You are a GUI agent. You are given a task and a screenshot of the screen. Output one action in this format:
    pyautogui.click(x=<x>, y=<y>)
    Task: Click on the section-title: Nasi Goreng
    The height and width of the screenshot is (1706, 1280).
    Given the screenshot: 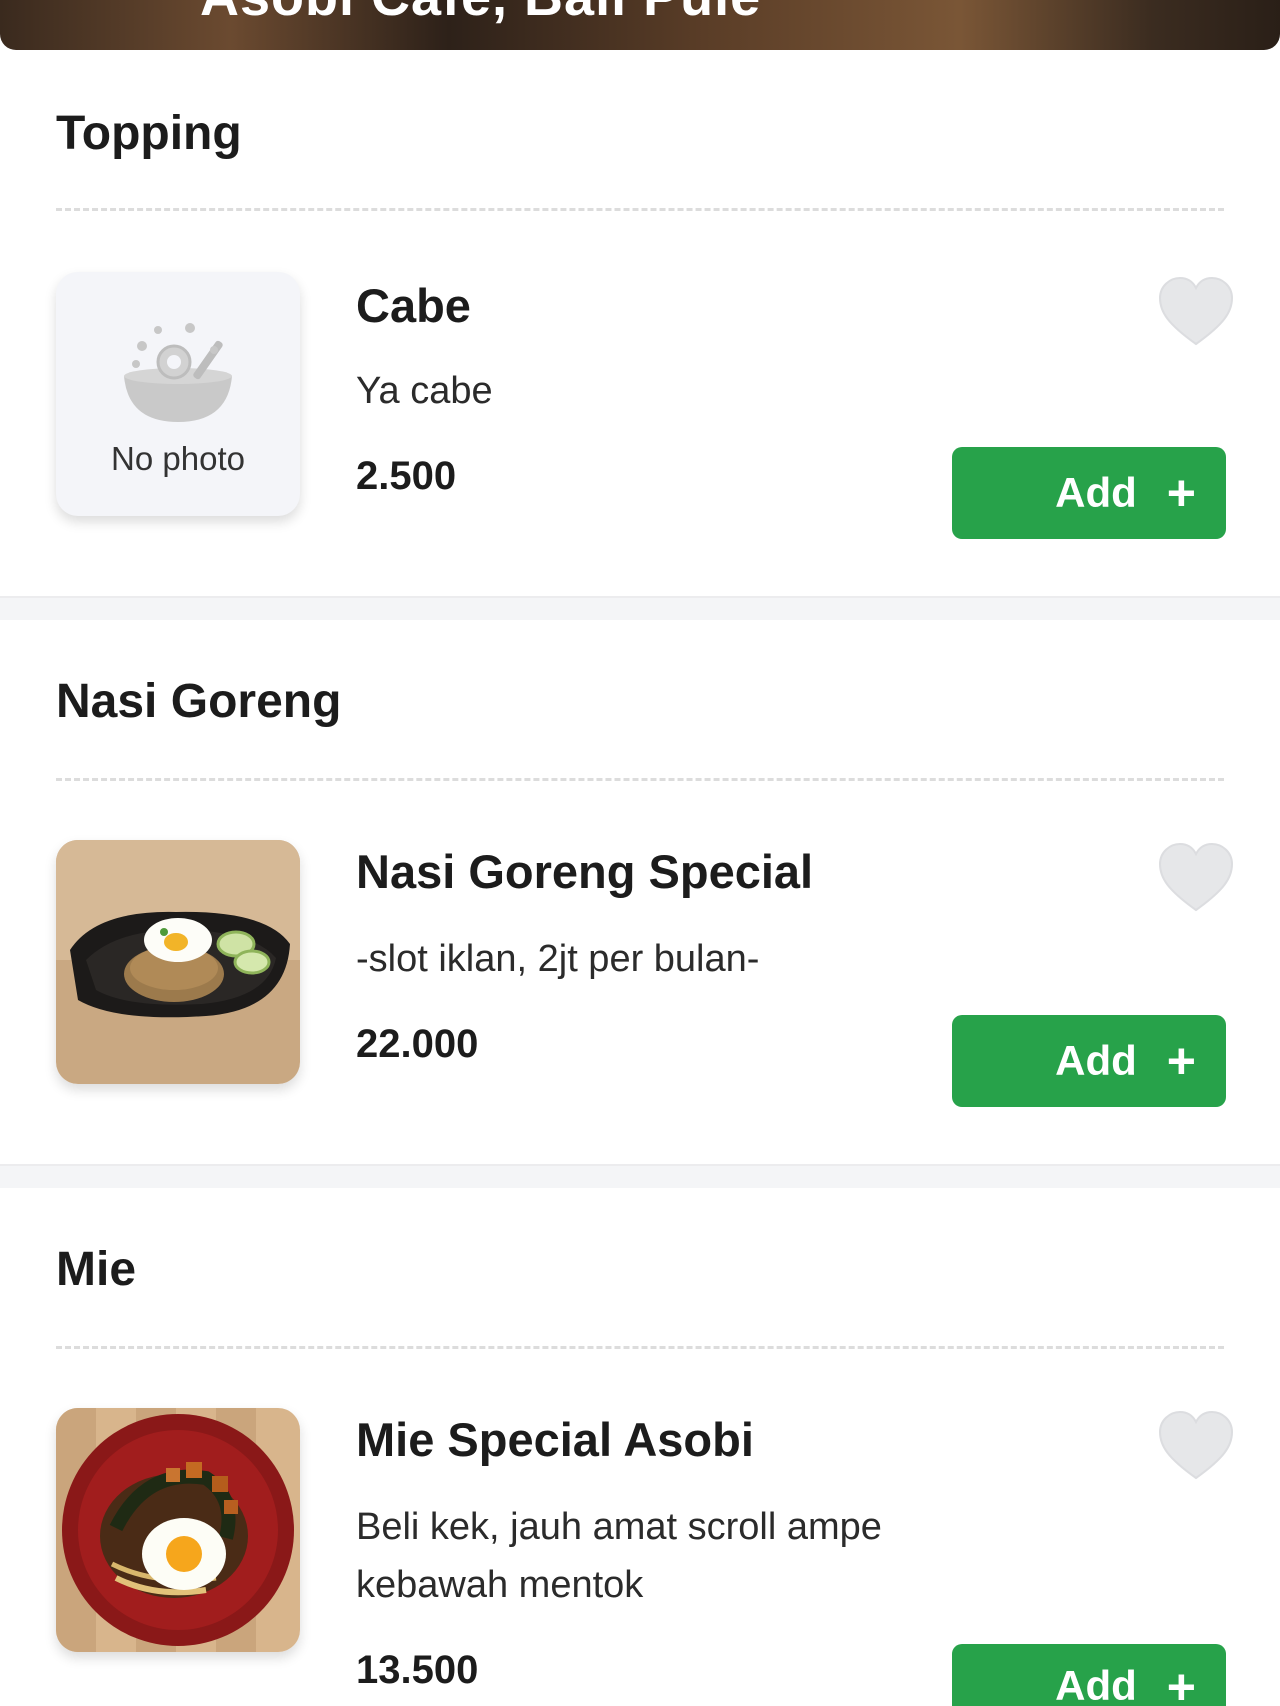 What is the action you would take?
    pyautogui.click(x=199, y=701)
    